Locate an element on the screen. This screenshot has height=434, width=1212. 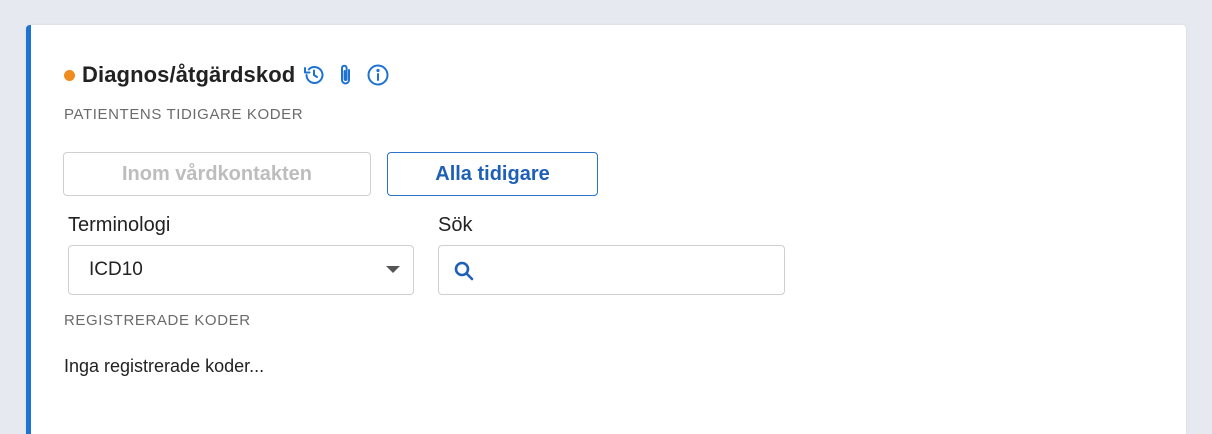
terminology-label: Terminologi is located at coordinates (119, 225).